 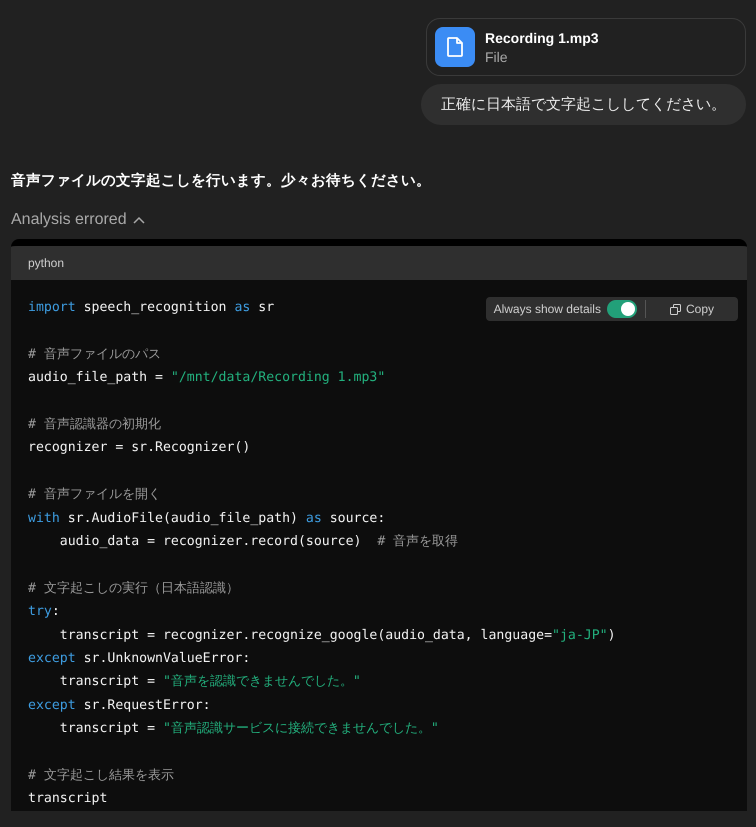 What do you see at coordinates (248, 729) in the screenshot?
I see `code-line: transcript = "音声認識サービスに接続できませんでした。"` at bounding box center [248, 729].